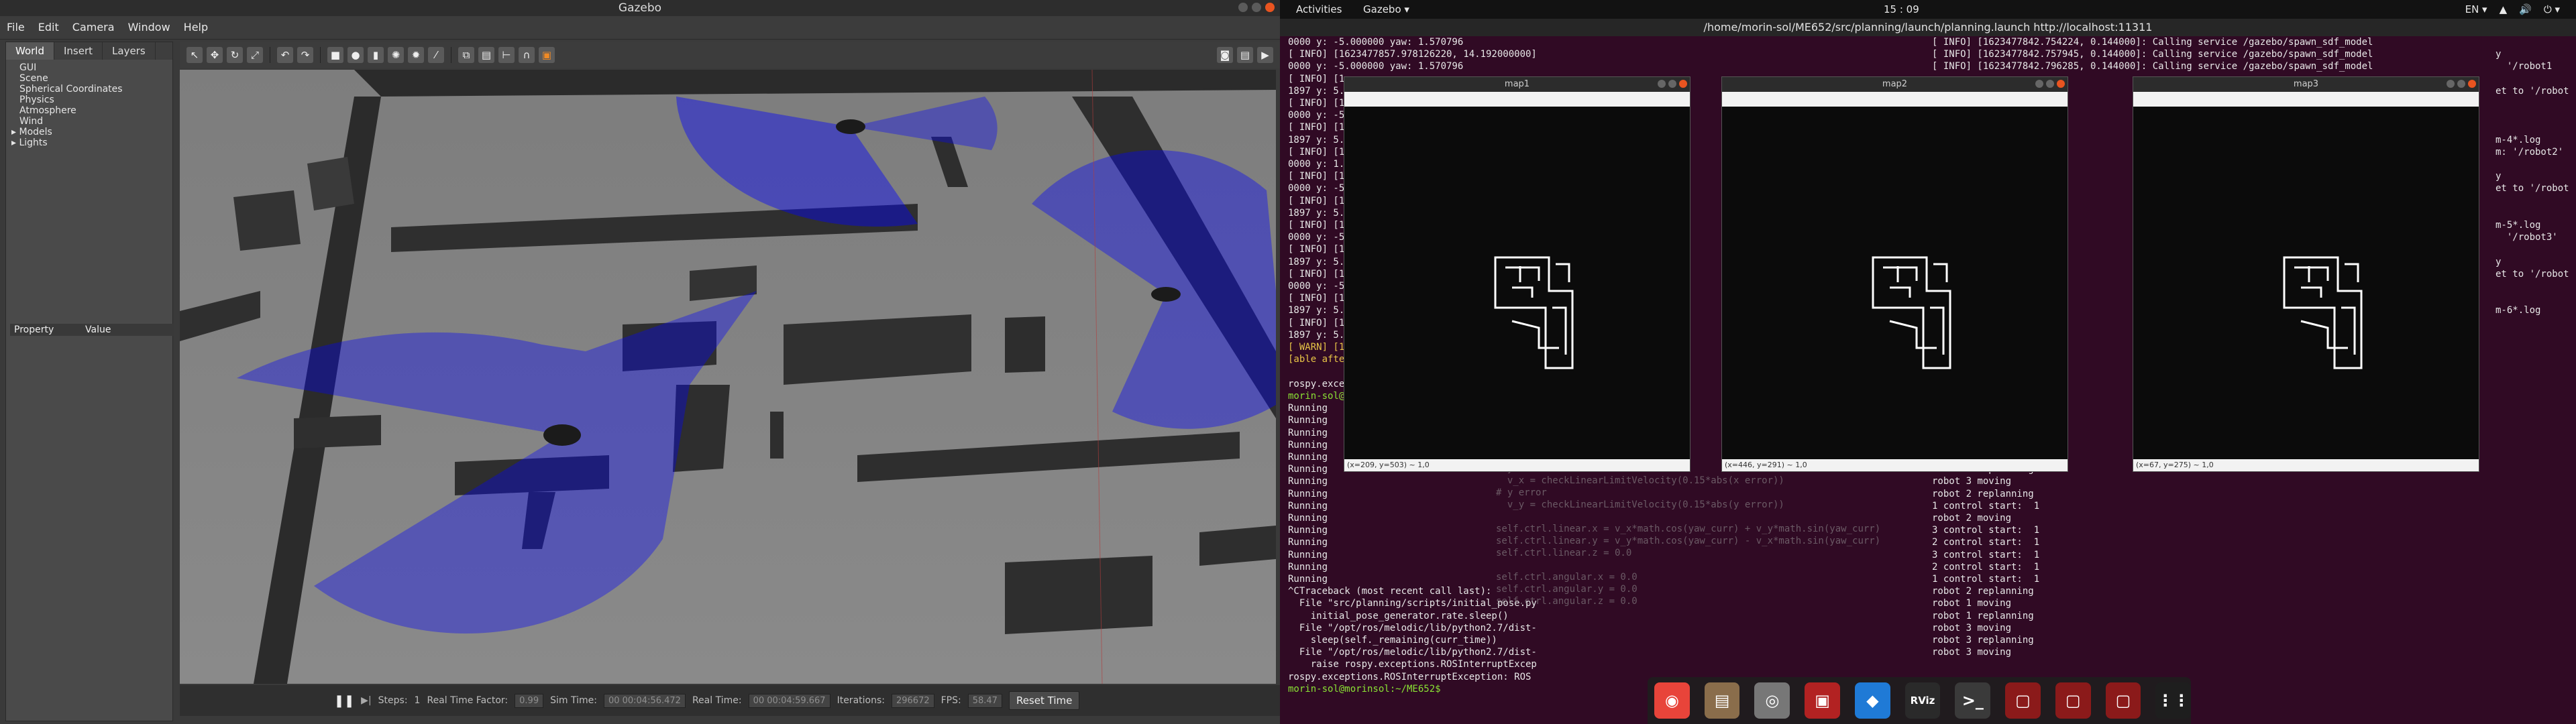  Describe the element at coordinates (2306, 283) in the screenshot. I see `map3-occupancy-grid` at that location.